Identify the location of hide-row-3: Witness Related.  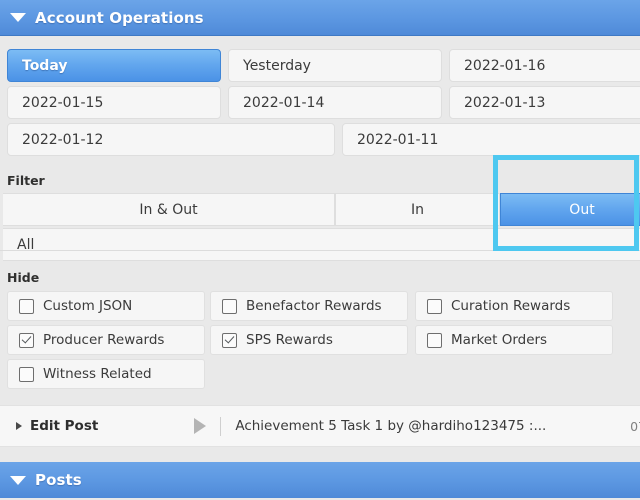
(320, 375).